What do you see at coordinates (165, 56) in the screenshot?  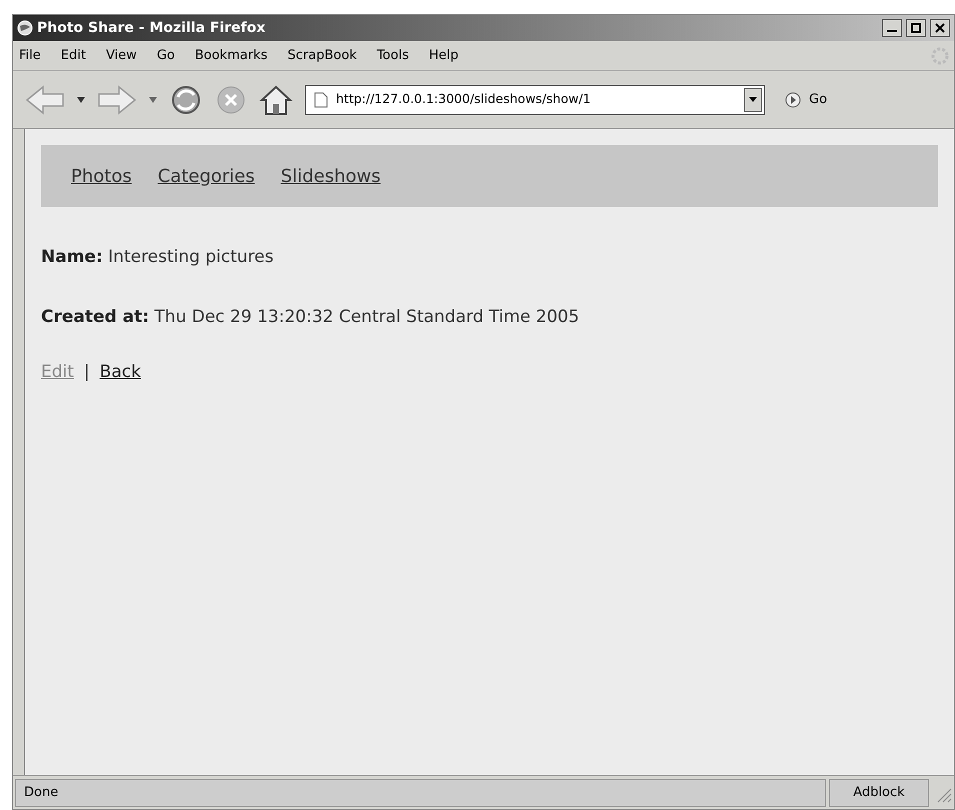 I see `menu-item: Go` at bounding box center [165, 56].